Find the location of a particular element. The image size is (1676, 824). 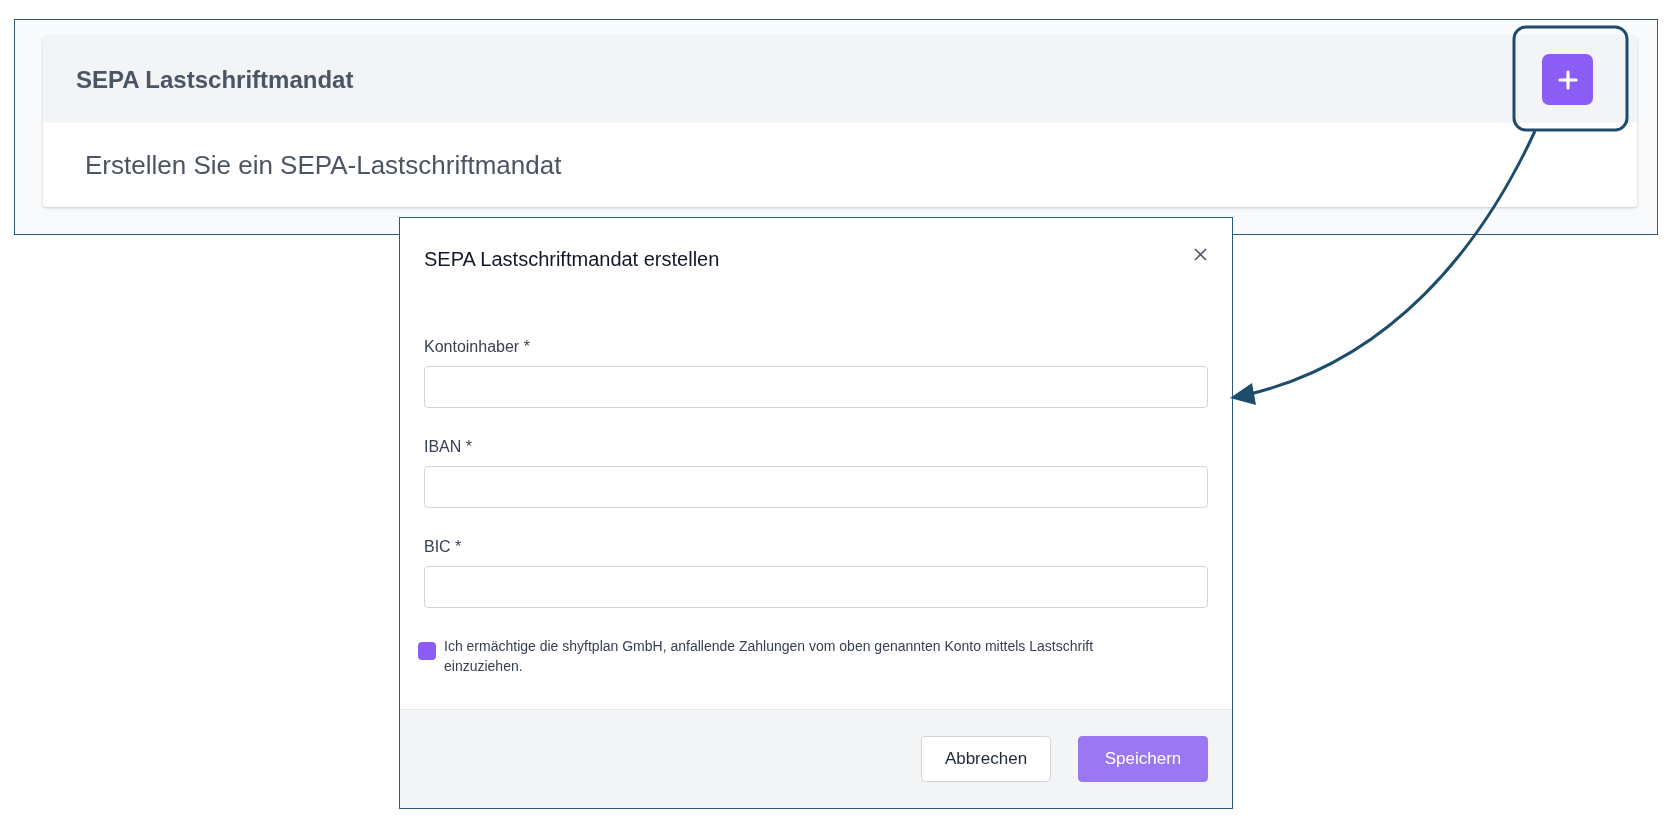

close-icon is located at coordinates (1200, 254).